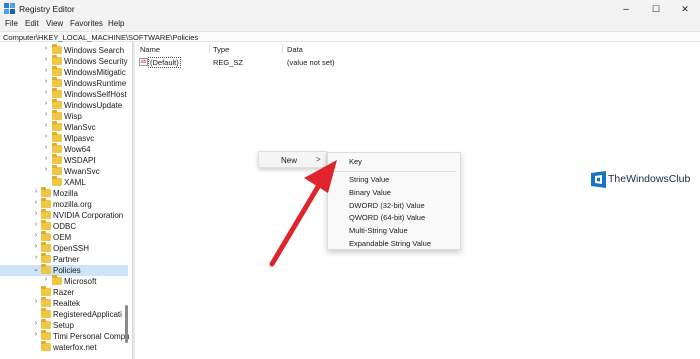 This screenshot has width=700, height=359. I want to click on tree-item-wisp: › Wisp, so click(64, 116).